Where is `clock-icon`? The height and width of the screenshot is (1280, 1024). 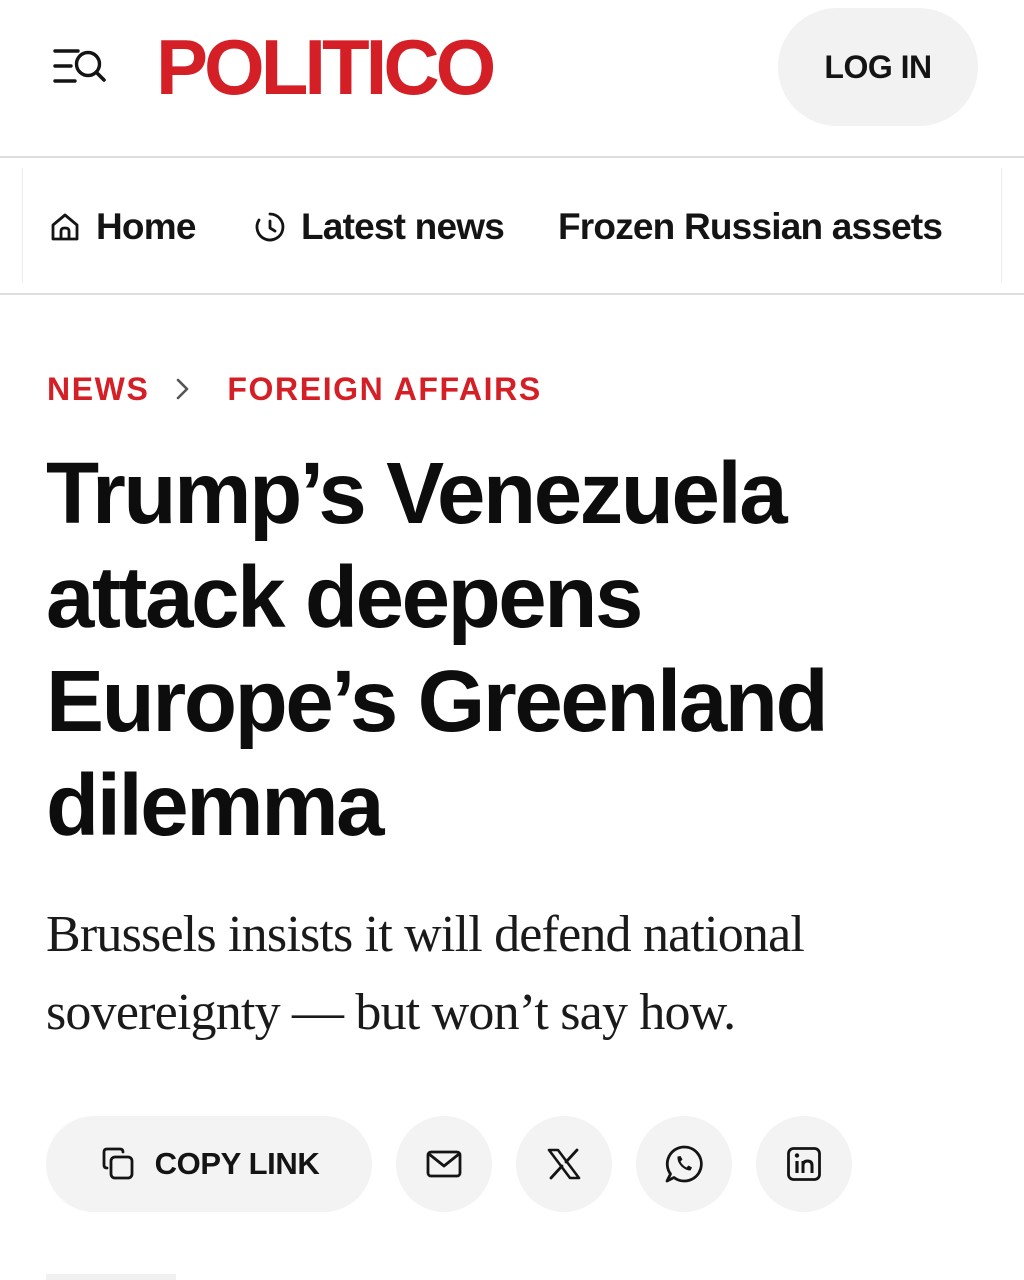 clock-icon is located at coordinates (270, 227).